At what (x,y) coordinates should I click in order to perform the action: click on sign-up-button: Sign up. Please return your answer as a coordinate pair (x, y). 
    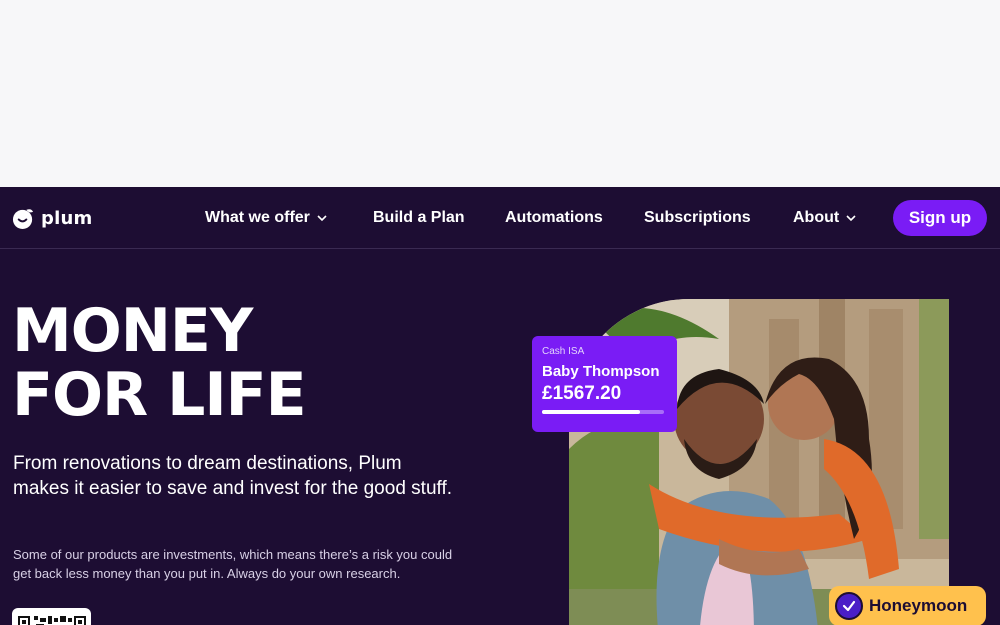
    Looking at the image, I should click on (940, 218).